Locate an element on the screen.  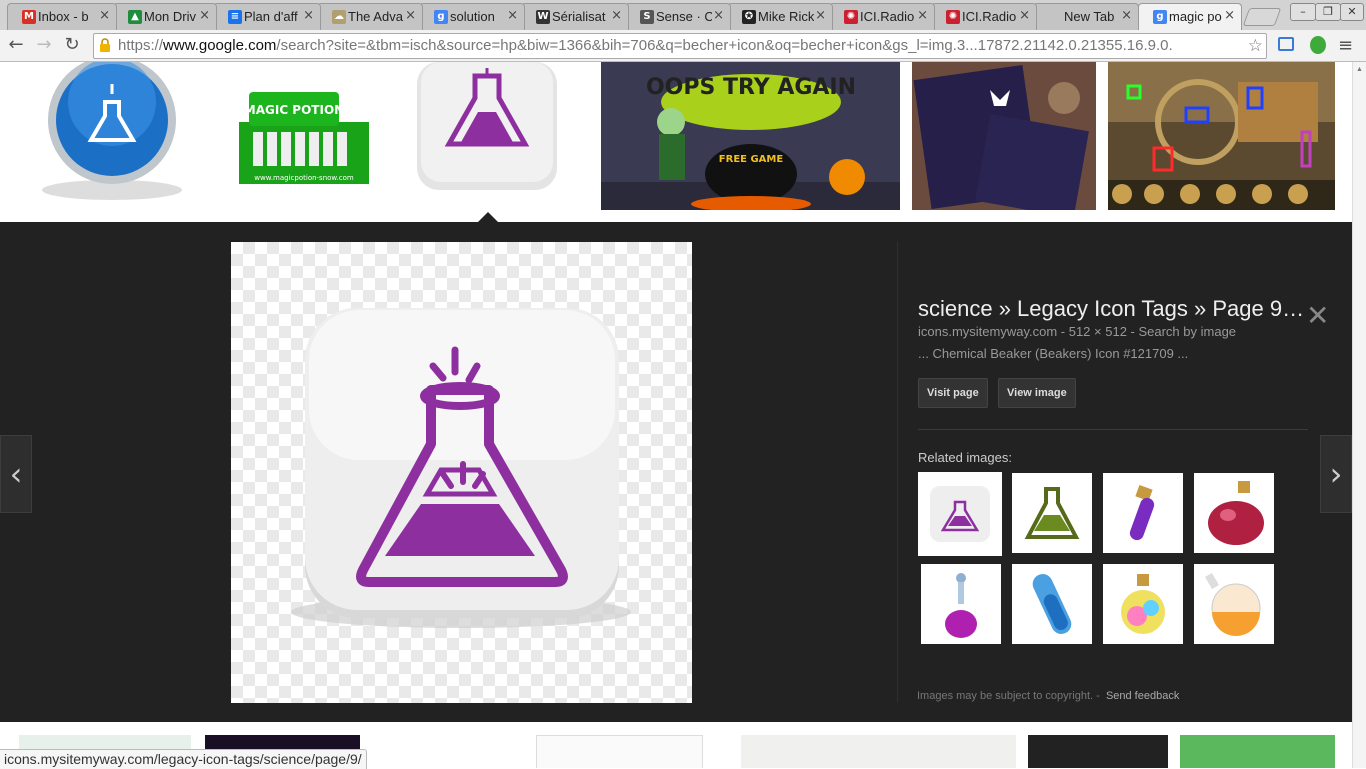
view-image-button: View image is located at coordinates (1037, 393).